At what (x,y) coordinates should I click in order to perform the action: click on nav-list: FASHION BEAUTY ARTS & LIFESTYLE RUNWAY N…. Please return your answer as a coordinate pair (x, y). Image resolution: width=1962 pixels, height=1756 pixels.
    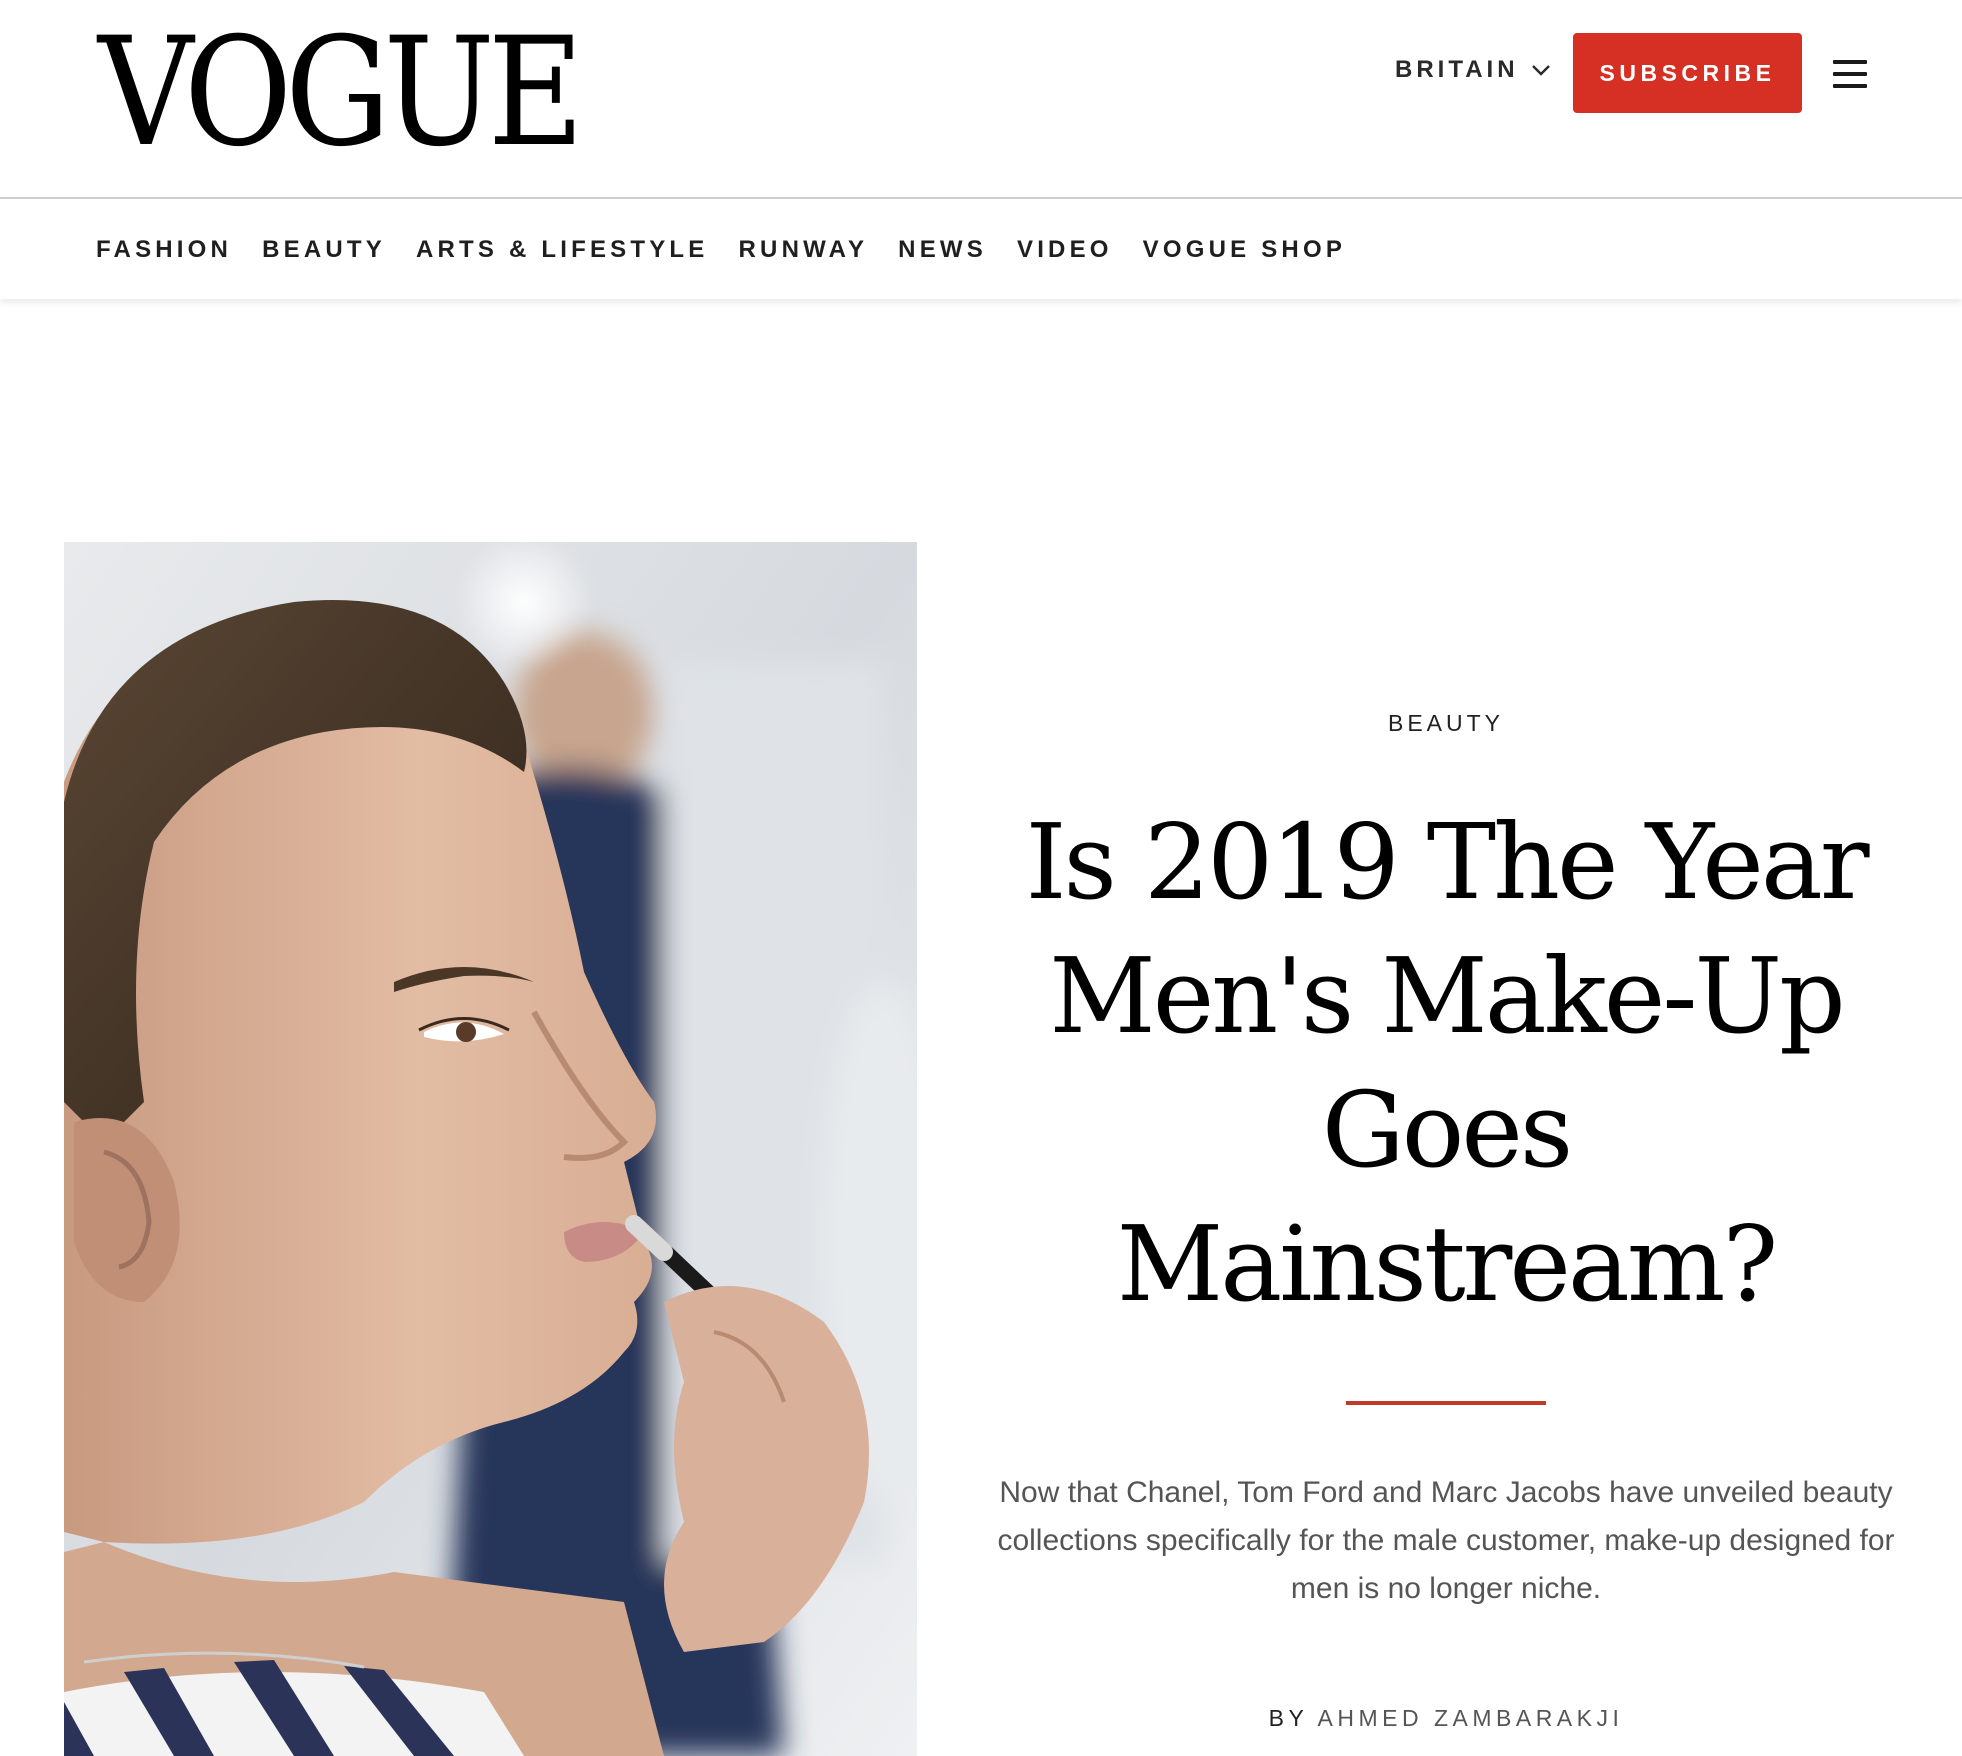
    Looking at the image, I should click on (736, 250).